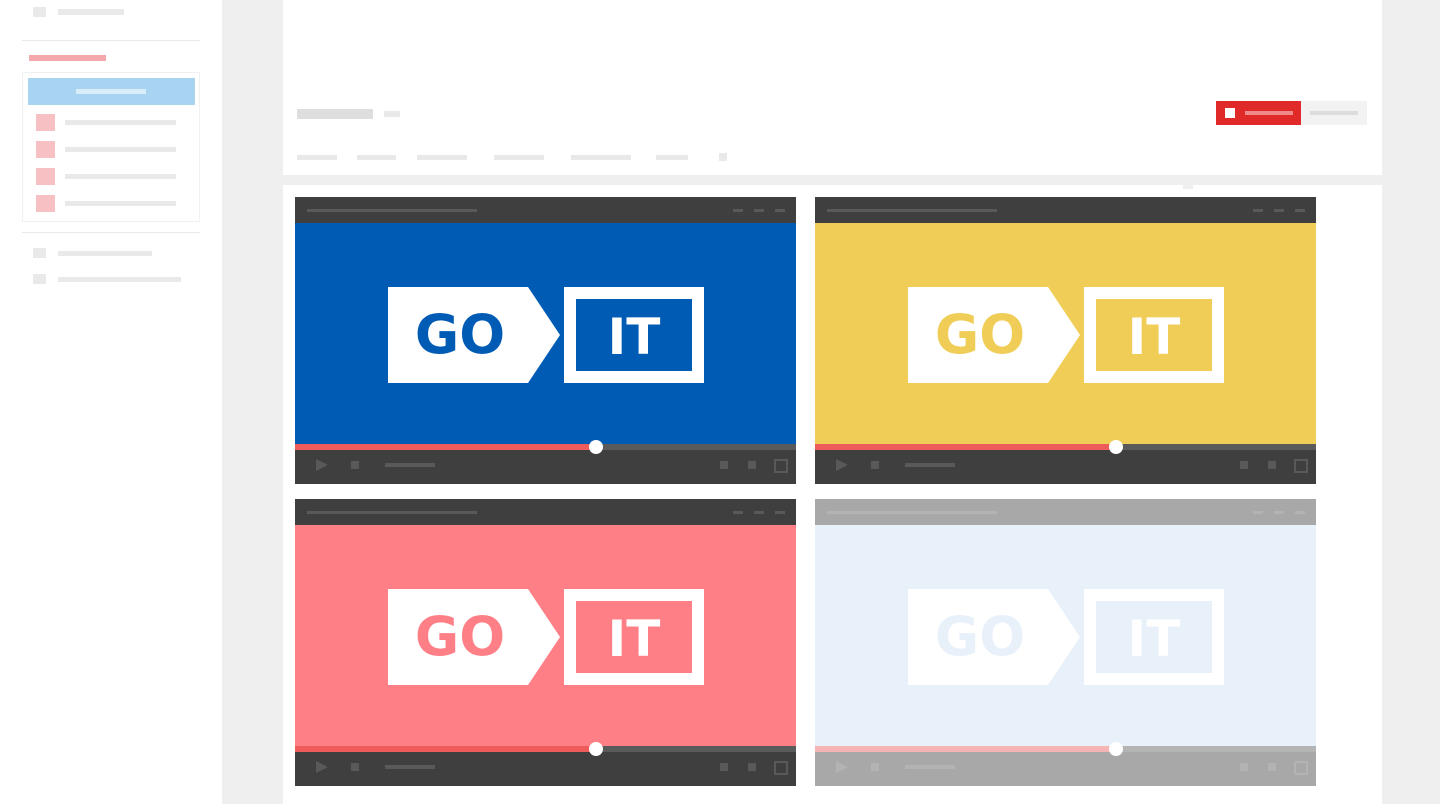 This screenshot has width=1440, height=804. I want to click on player-controls, so click(545, 462).